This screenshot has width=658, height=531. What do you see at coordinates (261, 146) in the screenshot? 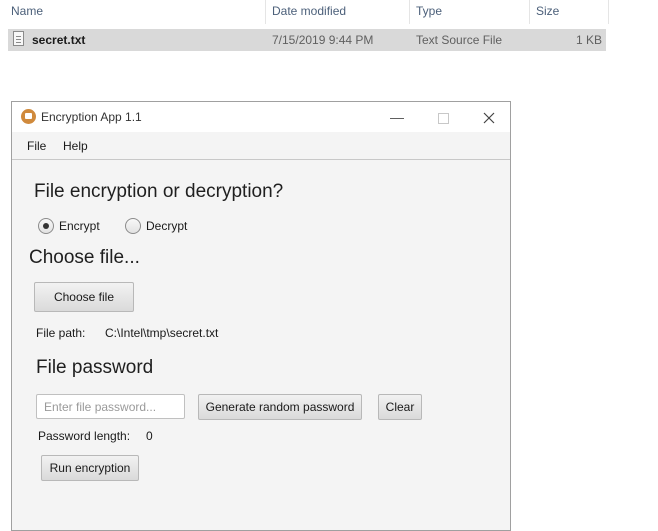
I see `menu-bar: File Help` at bounding box center [261, 146].